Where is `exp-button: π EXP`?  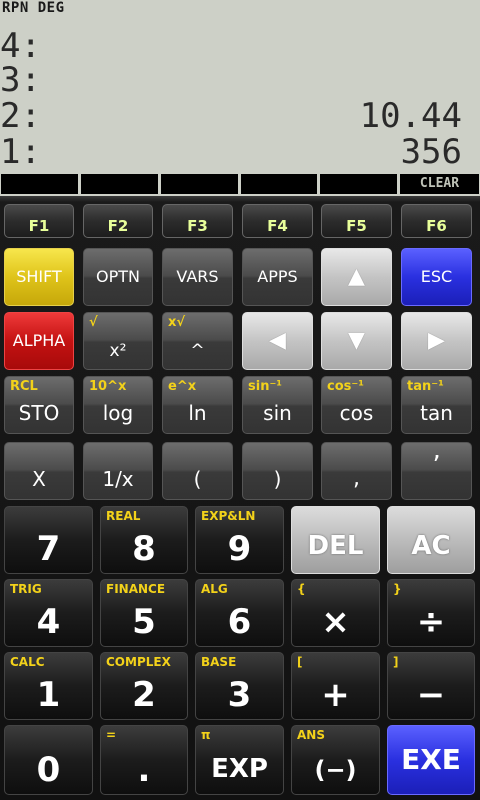
exp-button: π EXP is located at coordinates (239, 760).